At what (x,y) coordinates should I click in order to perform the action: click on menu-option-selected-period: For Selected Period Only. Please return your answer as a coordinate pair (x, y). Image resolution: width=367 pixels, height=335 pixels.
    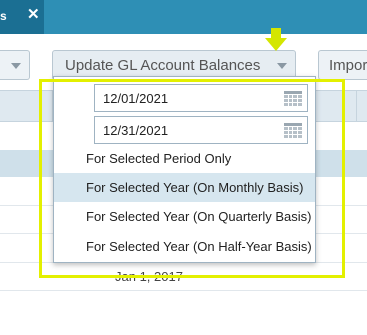
    Looking at the image, I should click on (184, 158).